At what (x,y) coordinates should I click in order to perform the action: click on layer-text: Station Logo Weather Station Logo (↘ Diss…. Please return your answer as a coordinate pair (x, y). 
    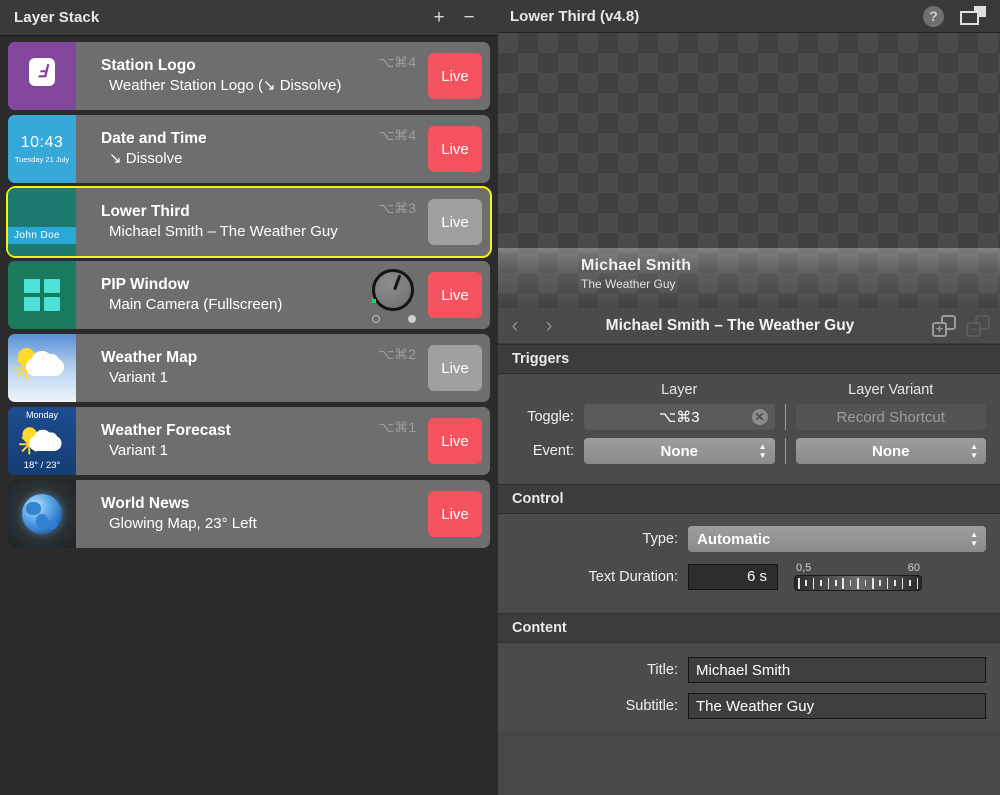
    Looking at the image, I should click on (227, 76).